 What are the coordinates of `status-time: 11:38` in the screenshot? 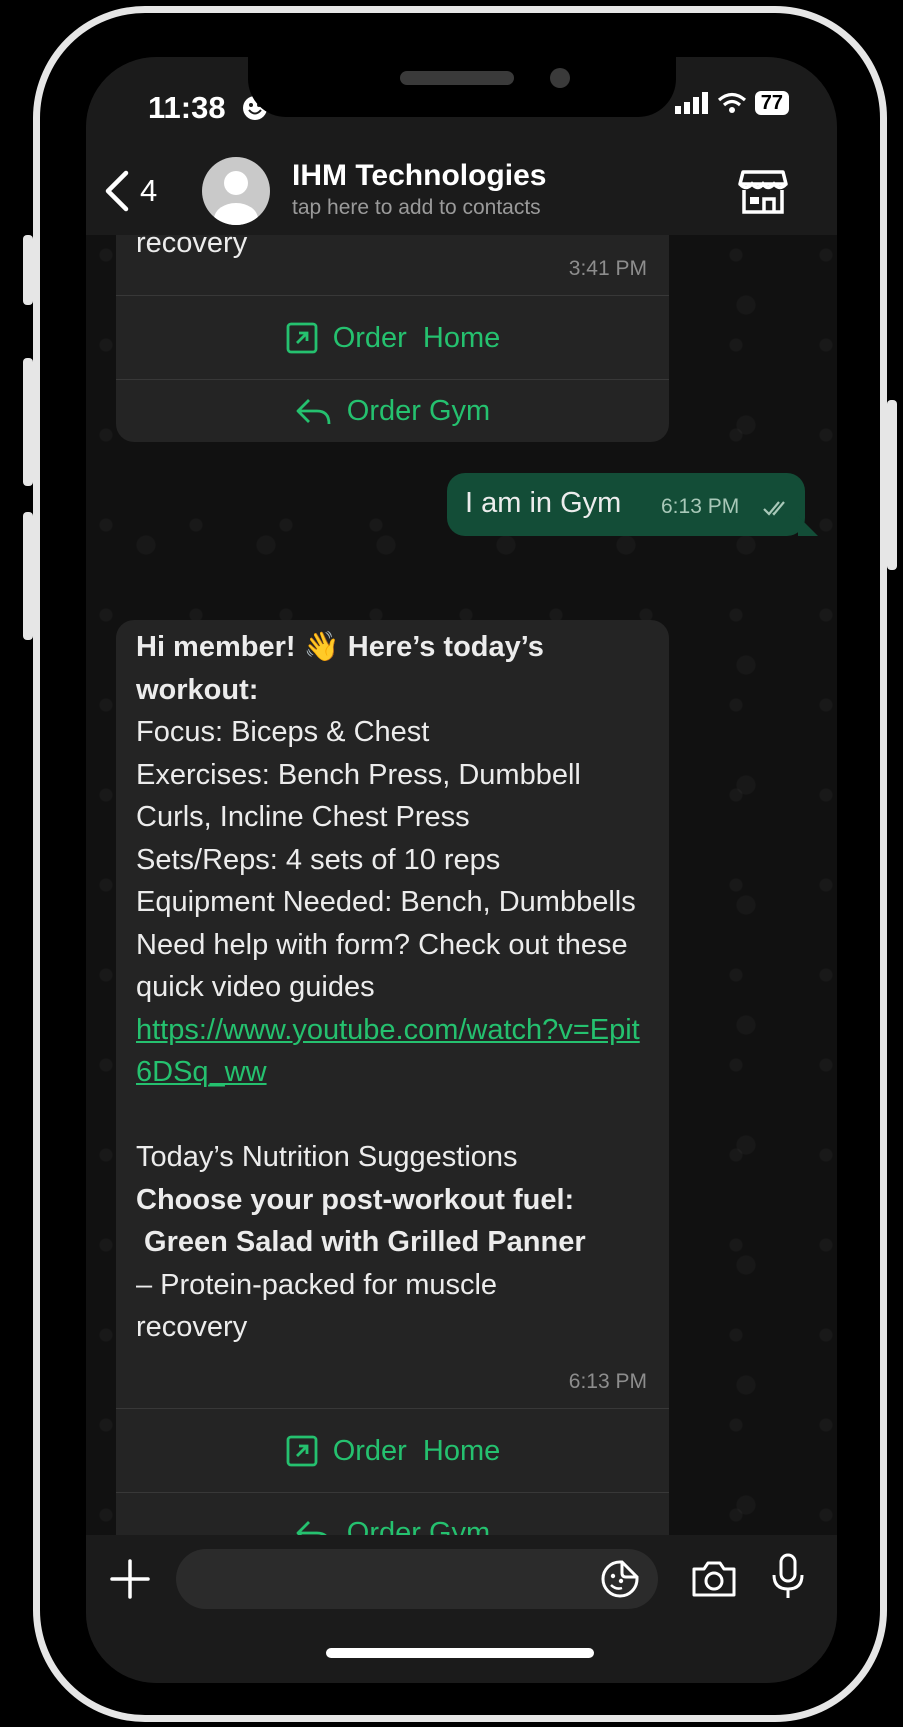 It's located at (187, 107).